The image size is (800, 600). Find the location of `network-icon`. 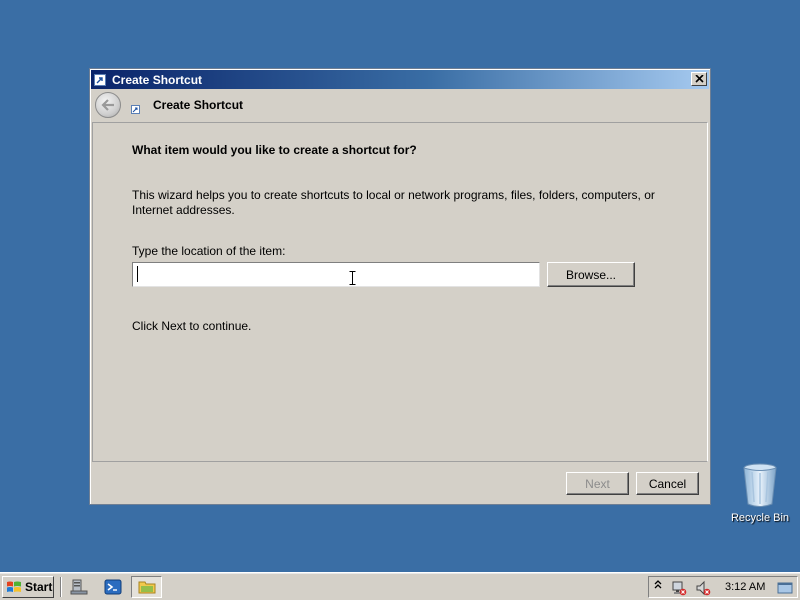

network-icon is located at coordinates (679, 588).